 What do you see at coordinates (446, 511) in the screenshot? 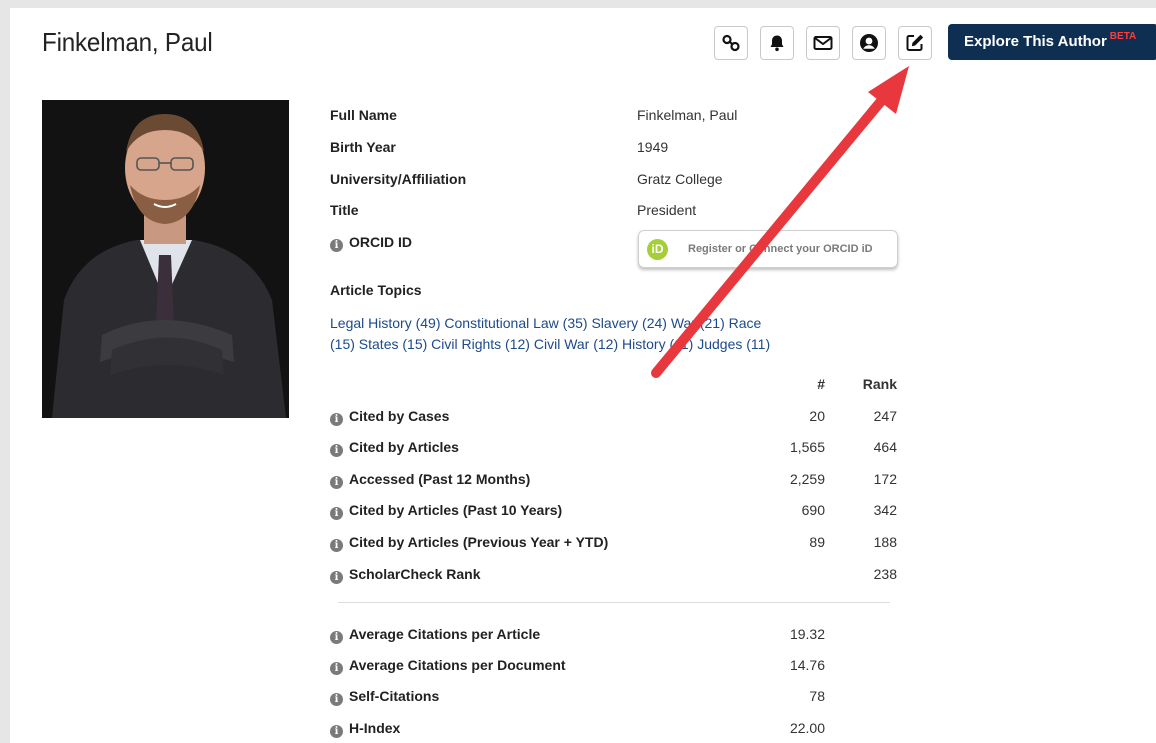
I see `stat-row-label: i Cited by Articles (Past 10 Years)` at bounding box center [446, 511].